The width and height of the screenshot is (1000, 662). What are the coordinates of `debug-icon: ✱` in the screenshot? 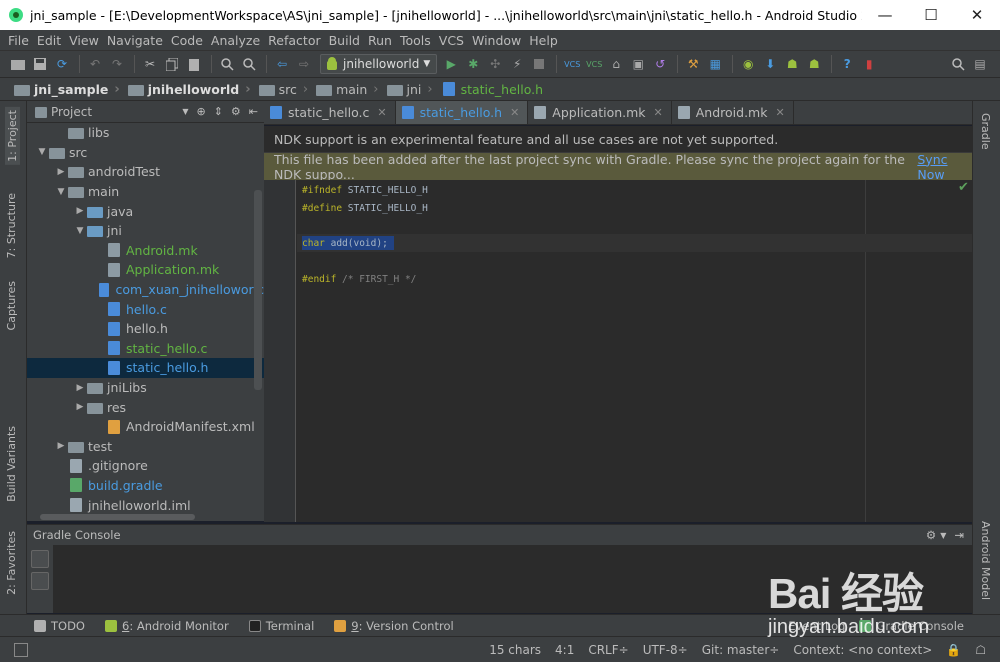 It's located at (473, 64).